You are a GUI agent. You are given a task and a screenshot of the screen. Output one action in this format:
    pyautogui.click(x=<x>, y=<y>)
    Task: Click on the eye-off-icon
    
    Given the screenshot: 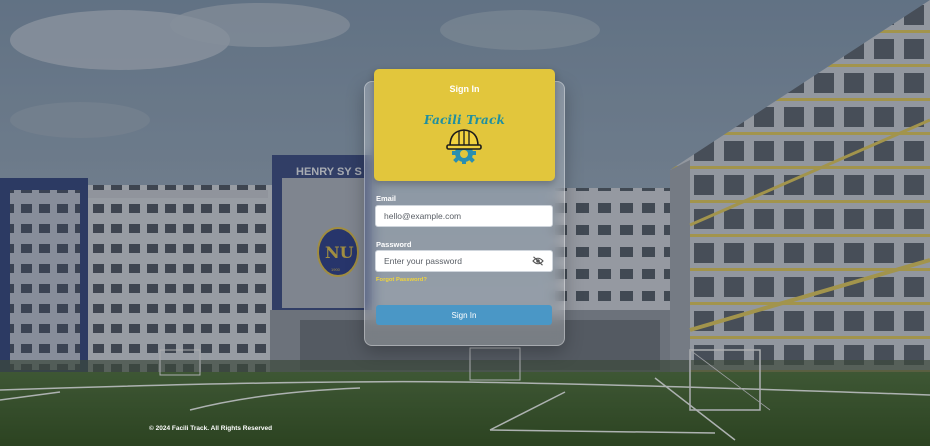 What is the action you would take?
    pyautogui.click(x=538, y=261)
    